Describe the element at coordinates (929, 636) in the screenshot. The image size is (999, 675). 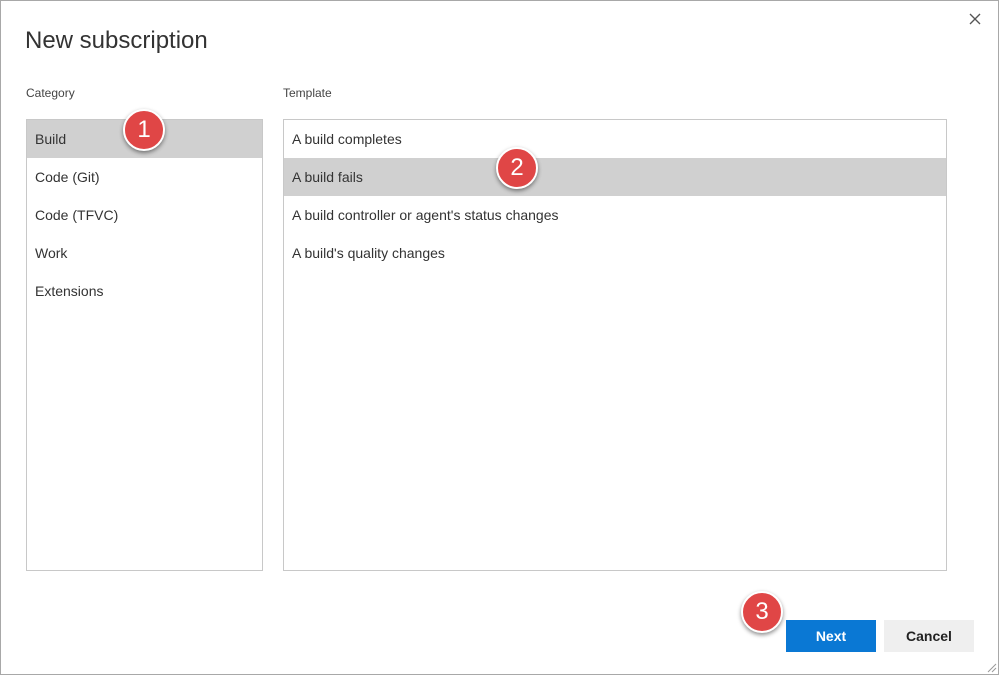
I see `cancel-button: Cancel` at that location.